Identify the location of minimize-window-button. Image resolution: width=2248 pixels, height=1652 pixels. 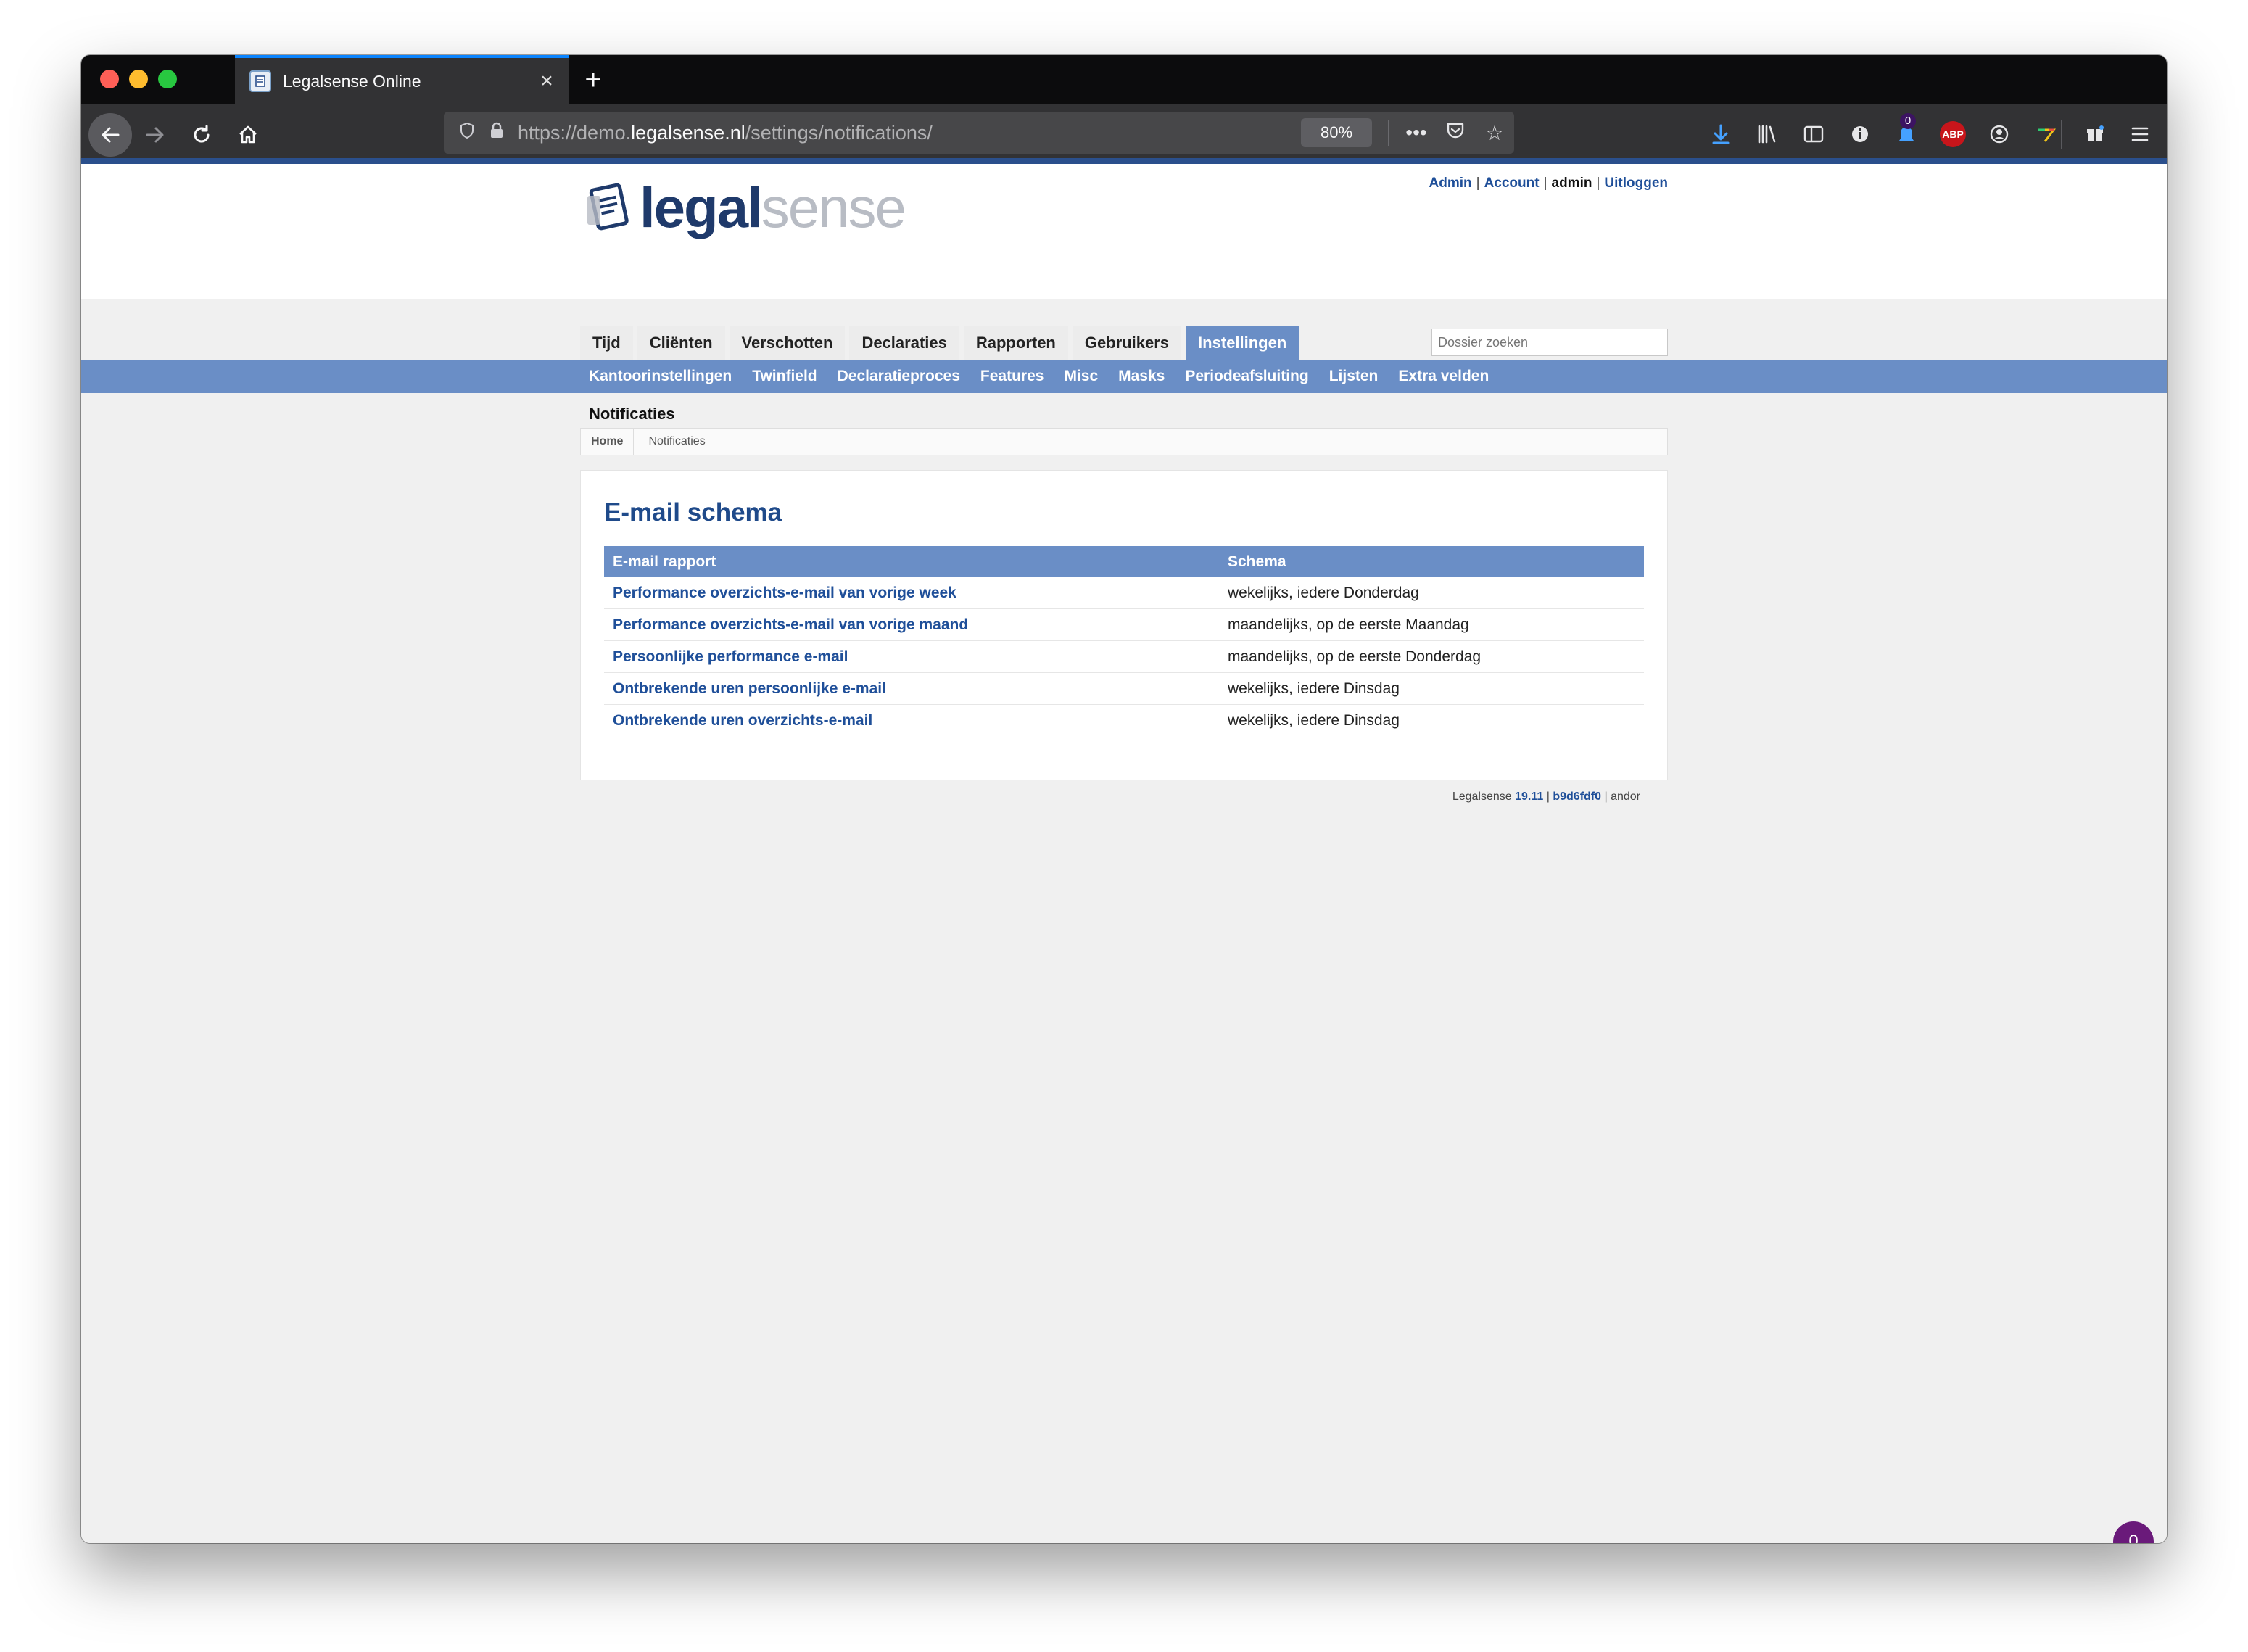
(138, 79).